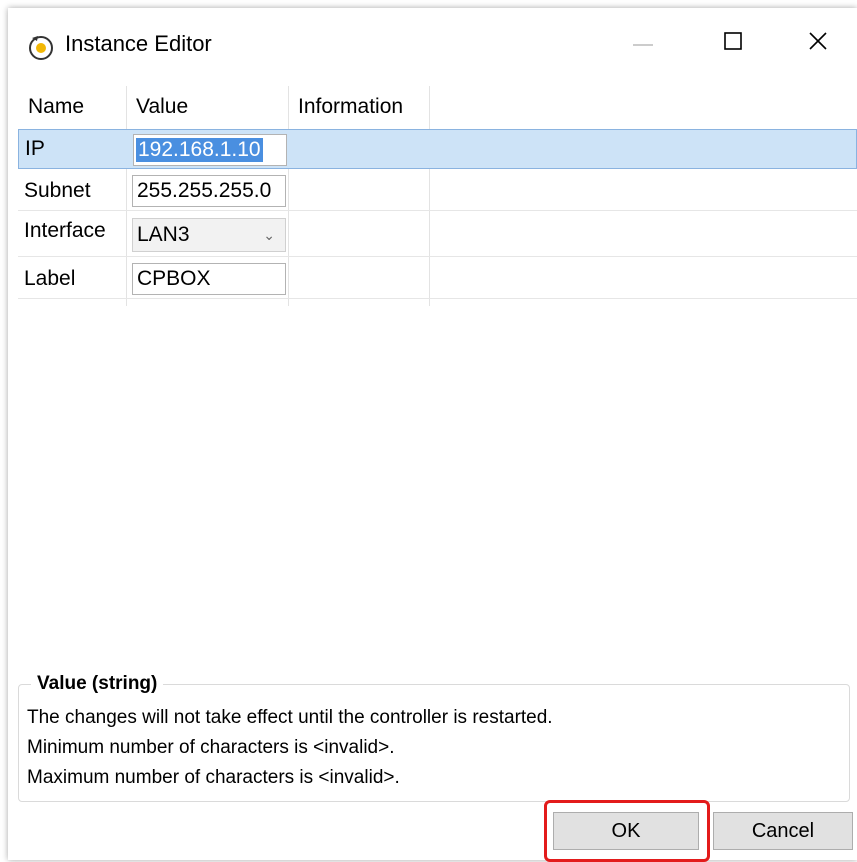  Describe the element at coordinates (209, 191) in the screenshot. I see `subnet-value-input: 255.255.255.0` at that location.